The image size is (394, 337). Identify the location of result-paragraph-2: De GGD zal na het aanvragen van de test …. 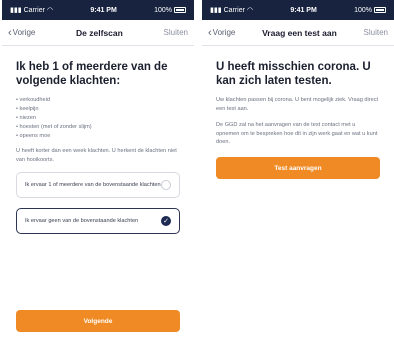
(297, 133).